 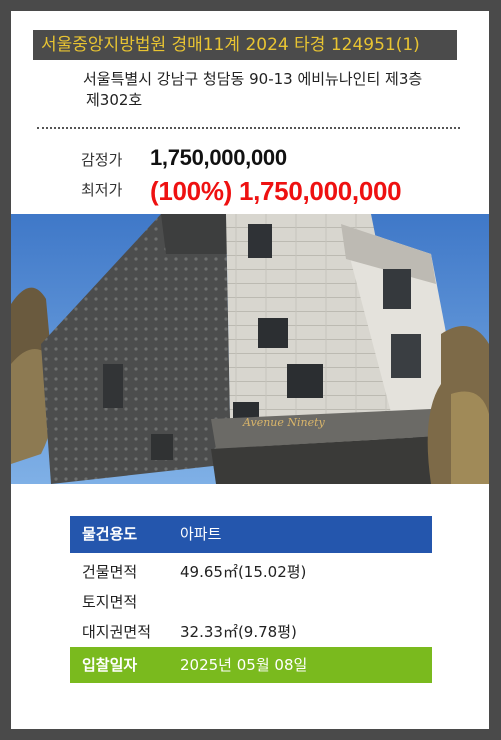 I want to click on bid-date-label: 입찰일자, so click(x=110, y=665).